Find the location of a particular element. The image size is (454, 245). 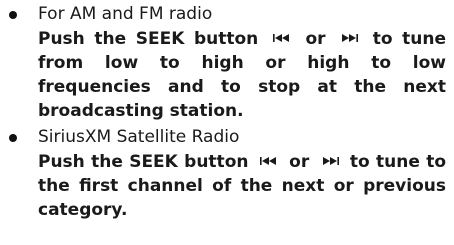

bullet-title: SiriusXM Satellite Radio is located at coordinates (139, 137).